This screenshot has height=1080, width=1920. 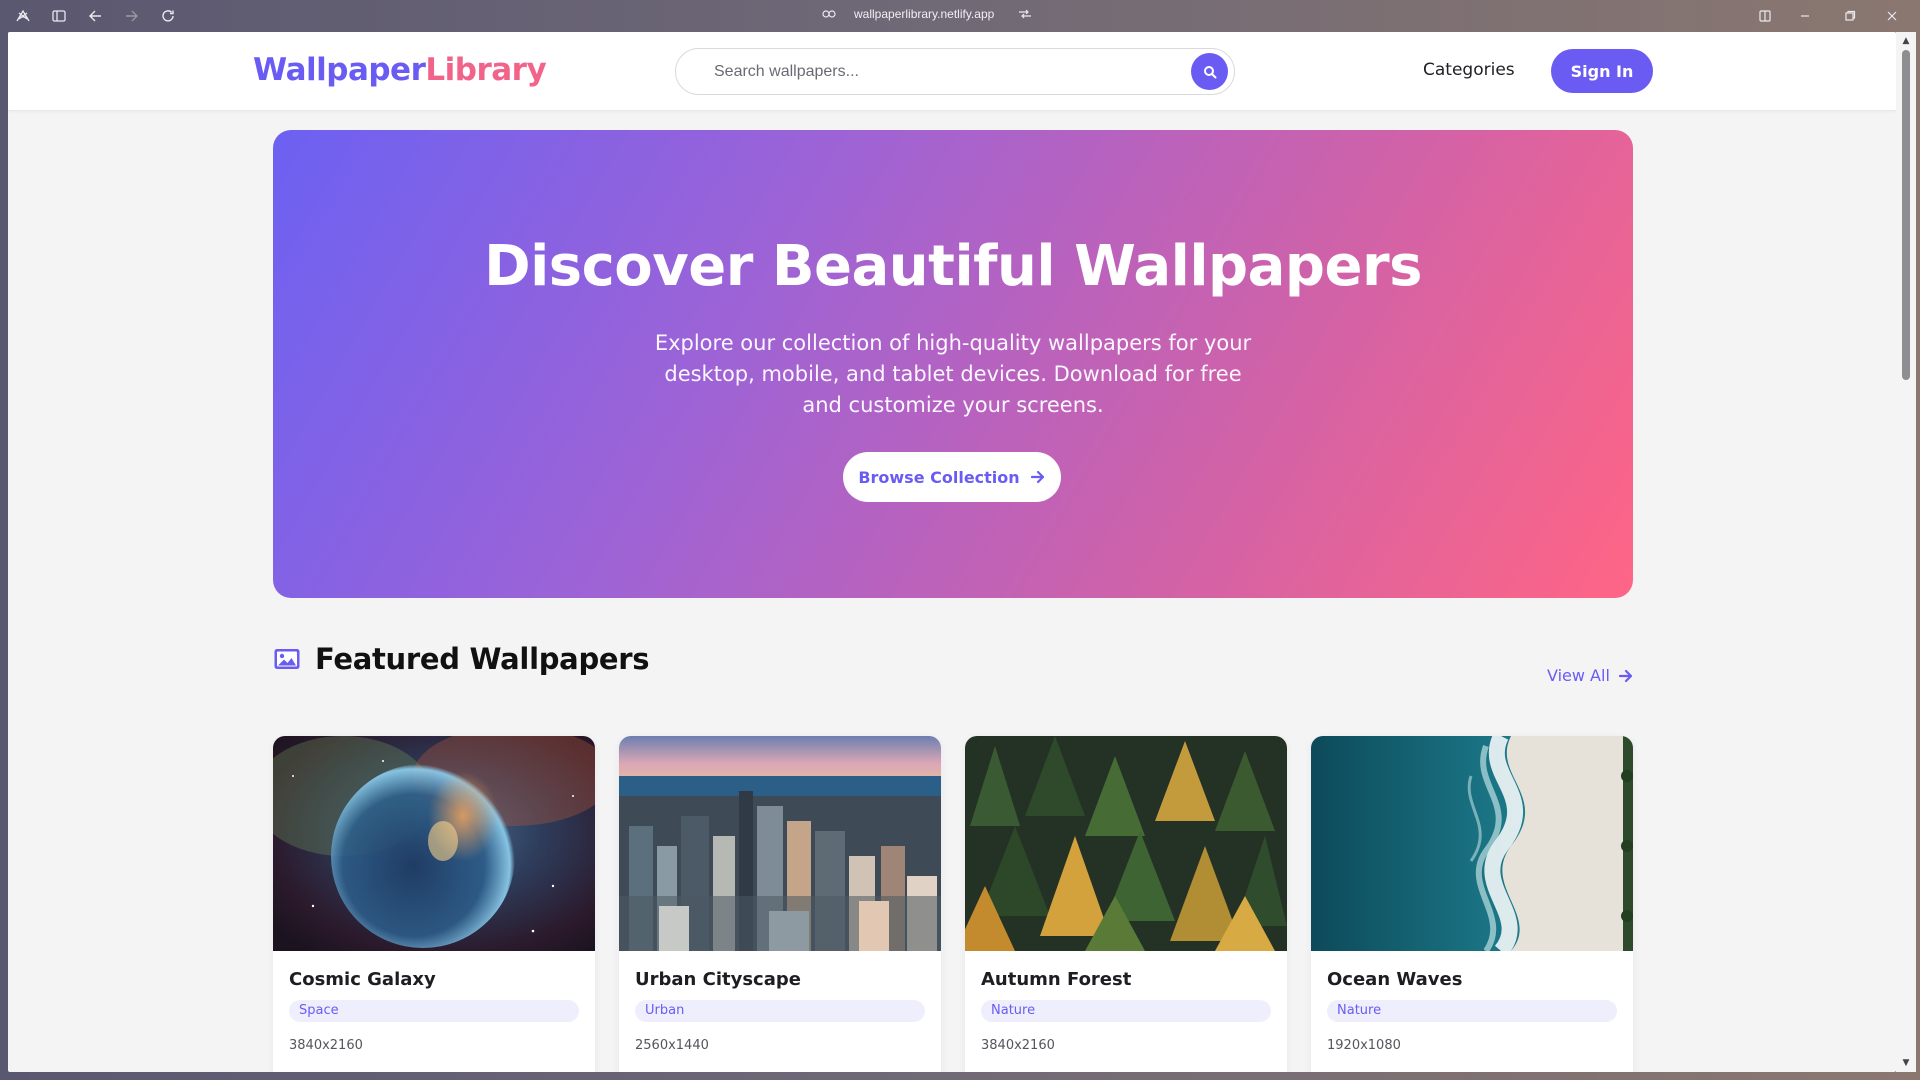 I want to click on wallpaper-title: Ocean Waves, so click(x=1395, y=979).